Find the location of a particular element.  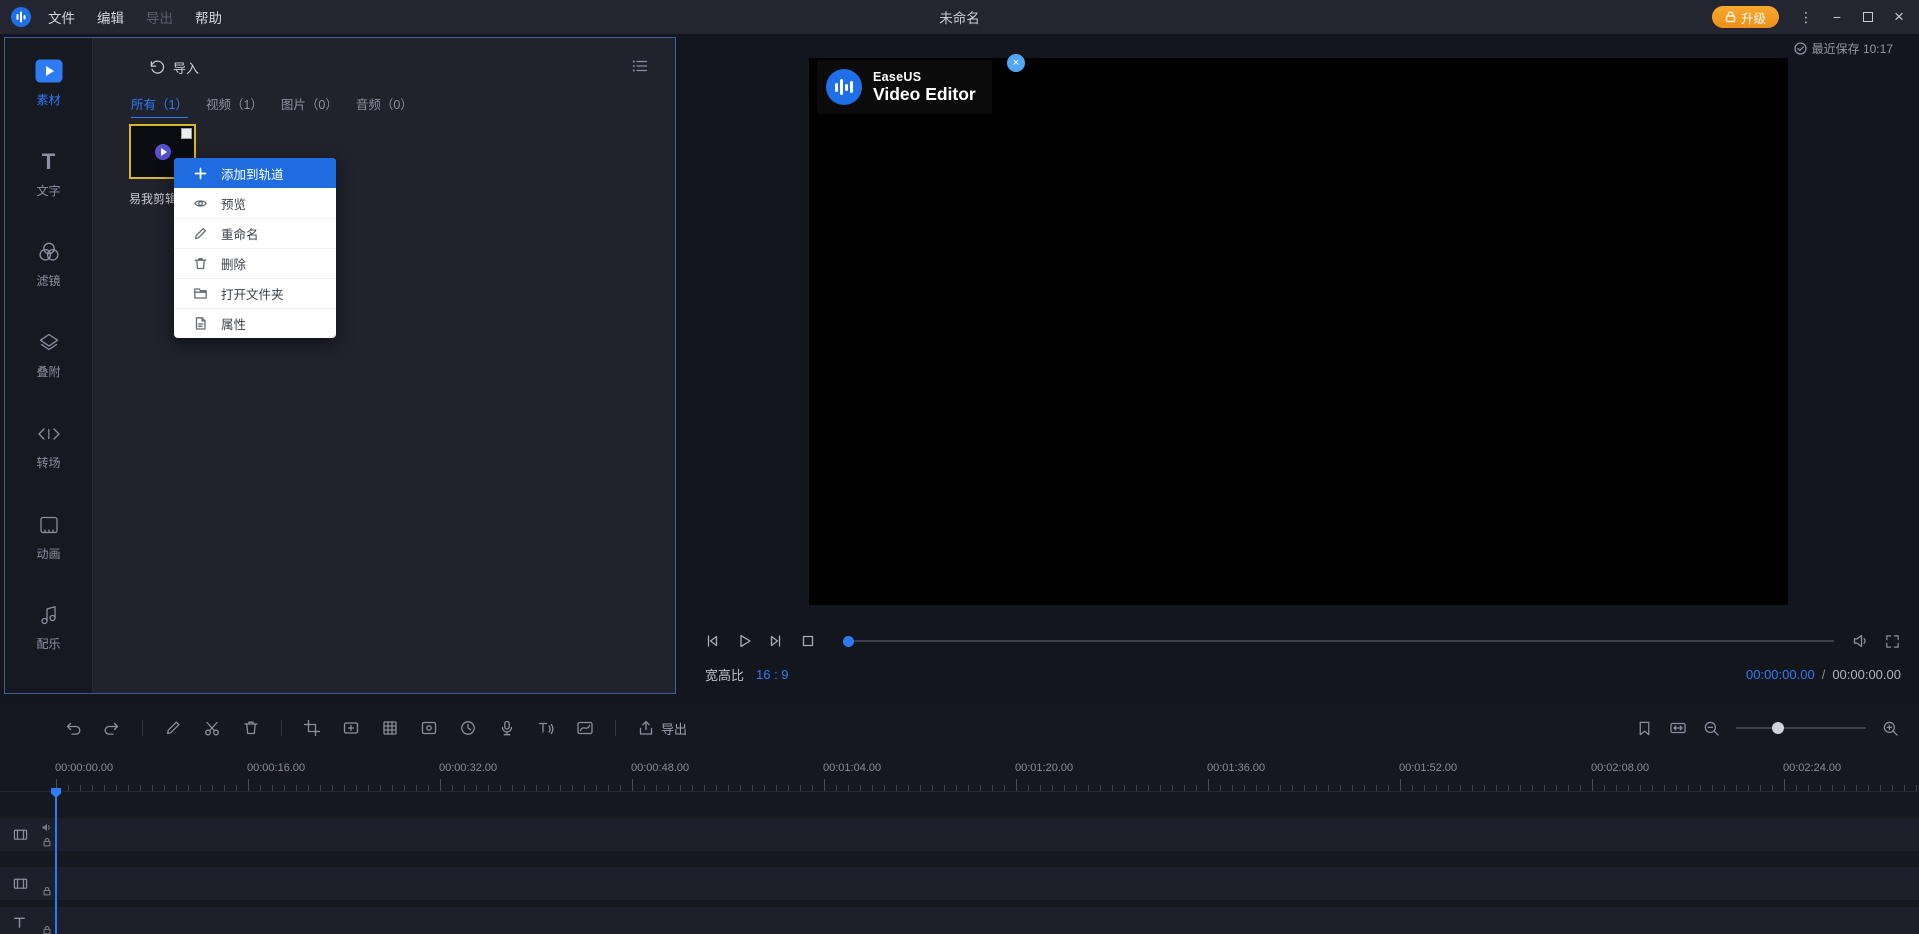

seek-handle is located at coordinates (848, 641).